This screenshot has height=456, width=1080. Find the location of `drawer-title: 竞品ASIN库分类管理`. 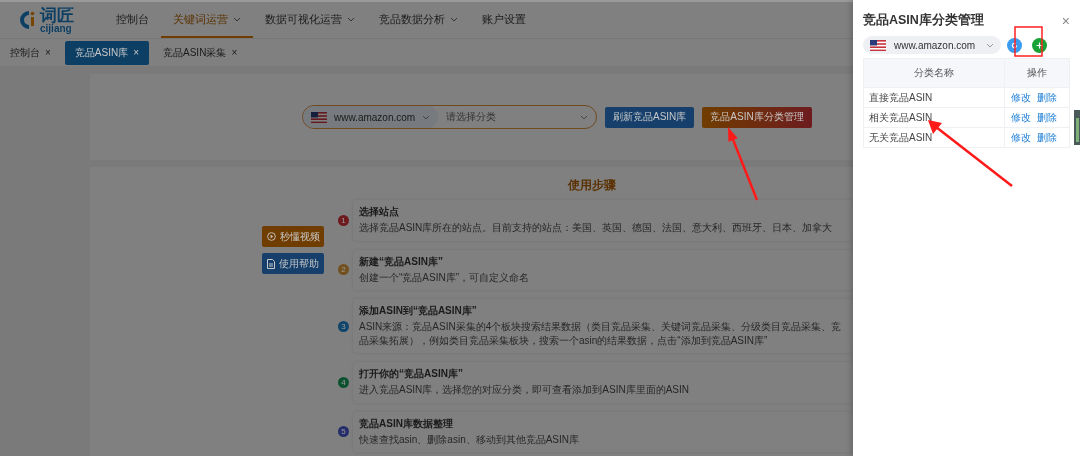

drawer-title: 竞品ASIN库分类管理 is located at coordinates (923, 20).